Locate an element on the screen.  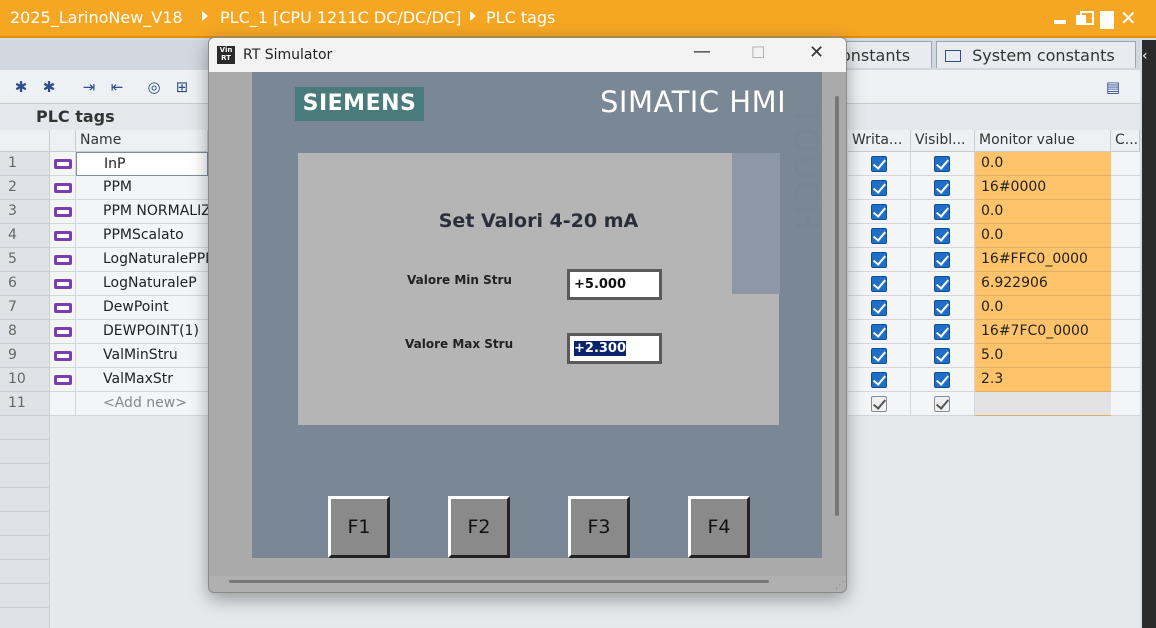
minimize-icon is located at coordinates (1060, 18).